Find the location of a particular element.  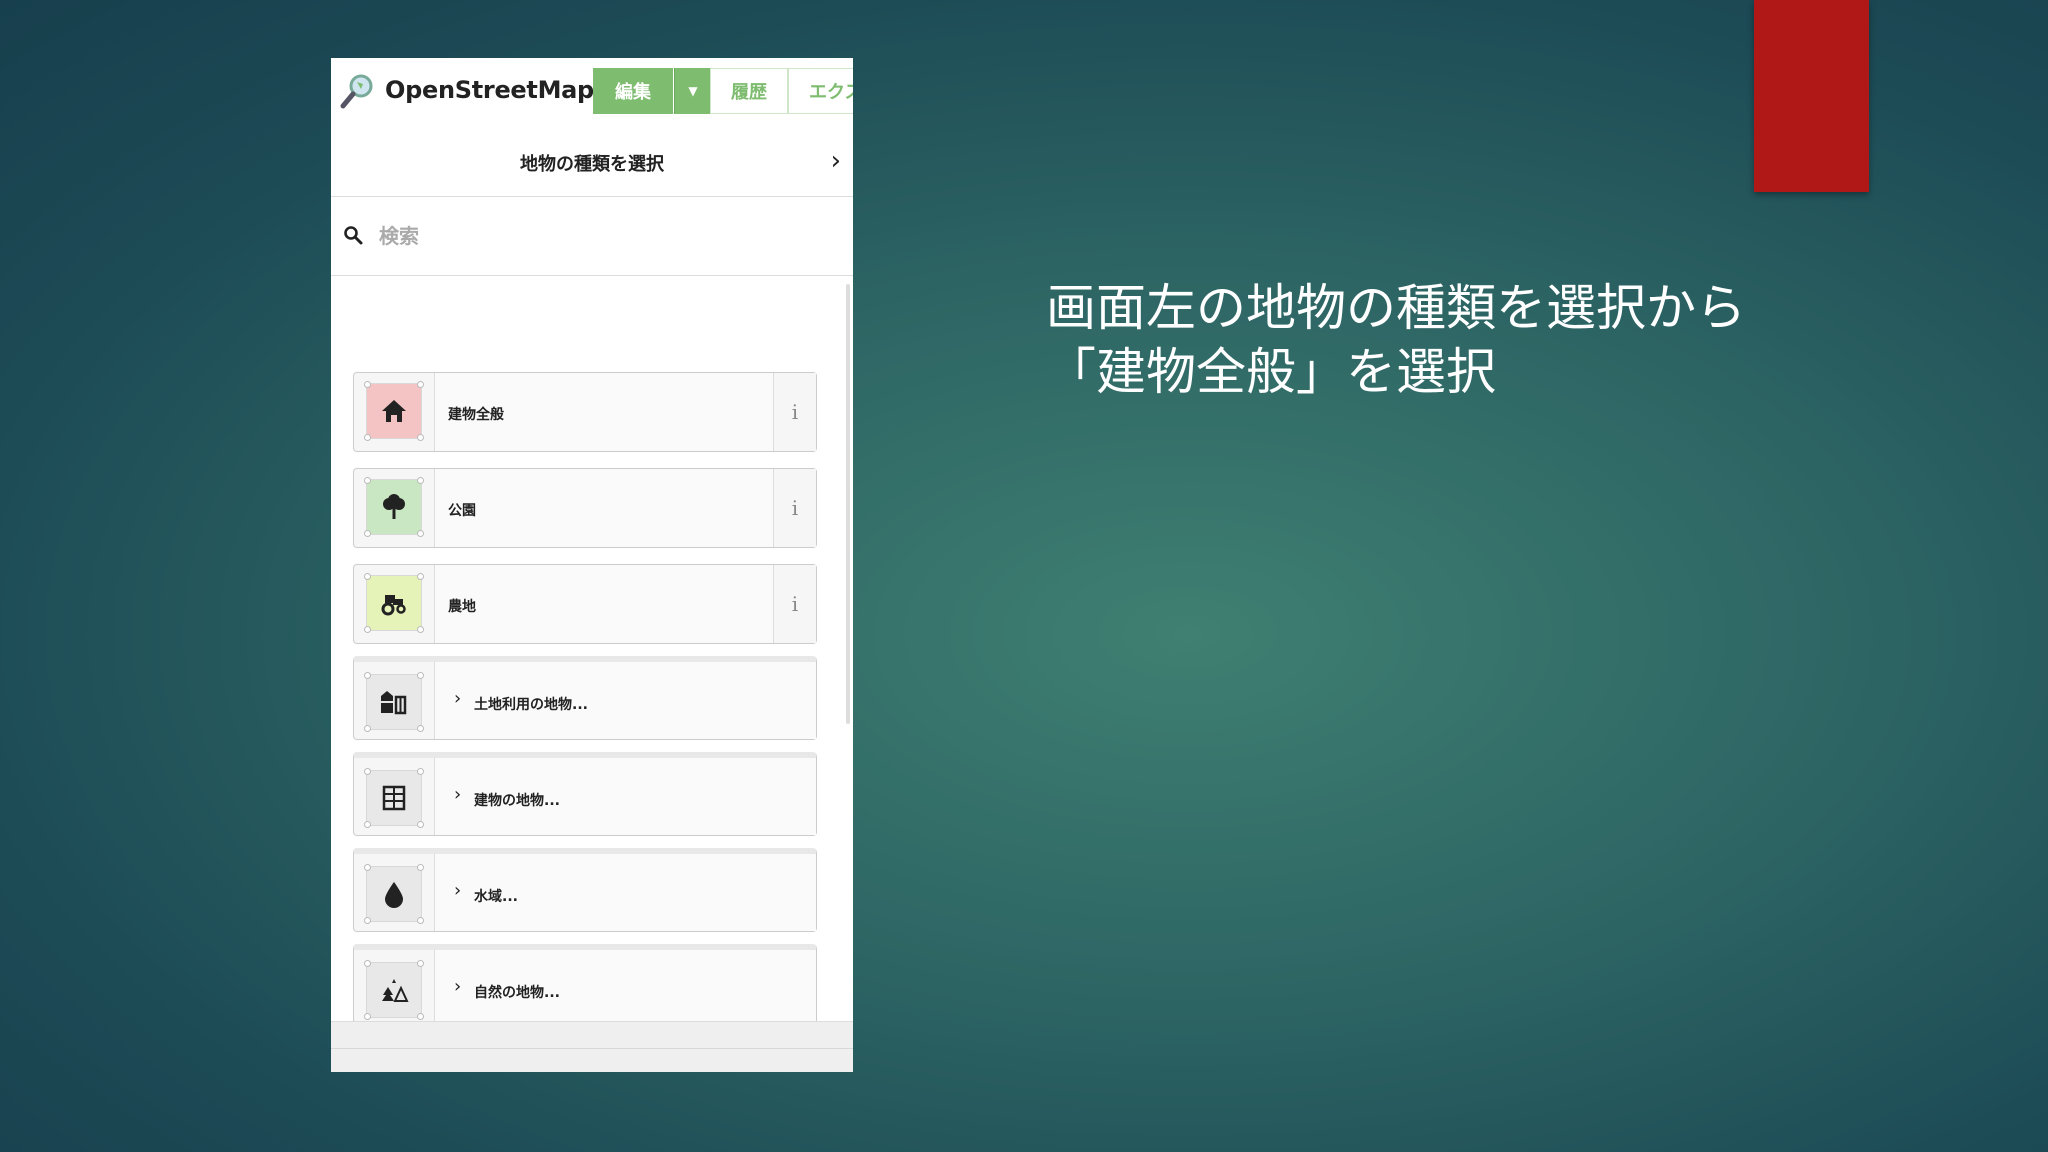

search-icon is located at coordinates (353, 235).